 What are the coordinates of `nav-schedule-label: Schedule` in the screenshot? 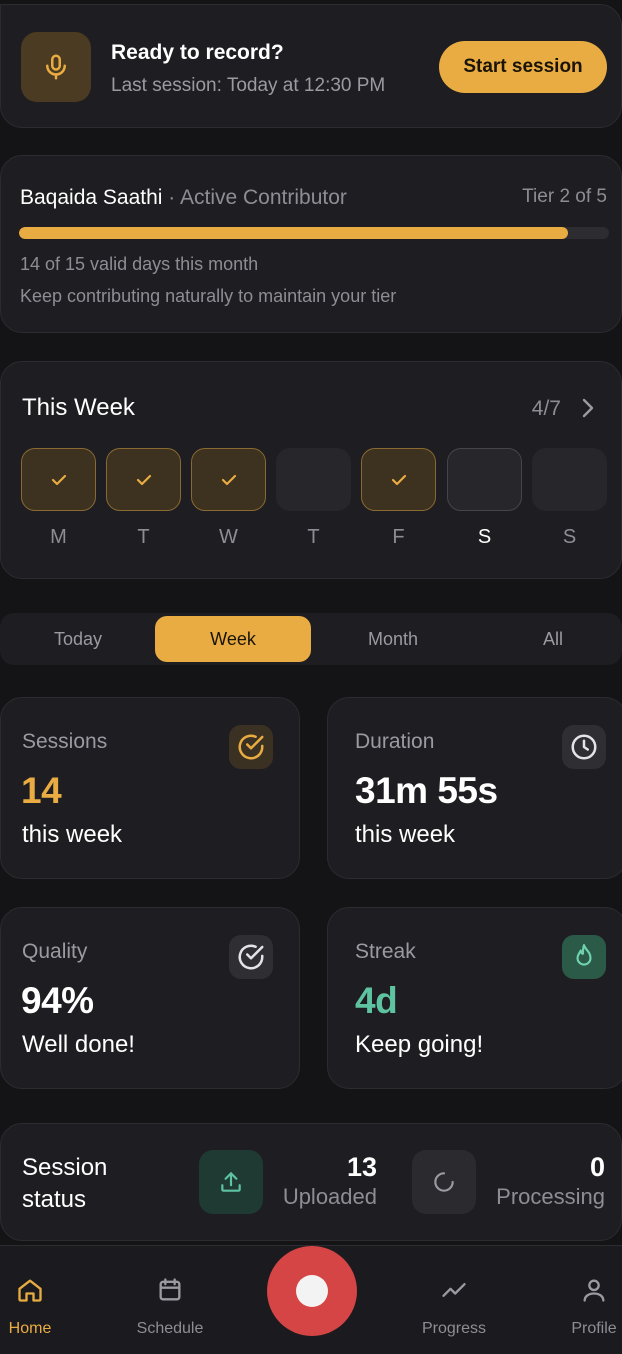 It's located at (170, 1328).